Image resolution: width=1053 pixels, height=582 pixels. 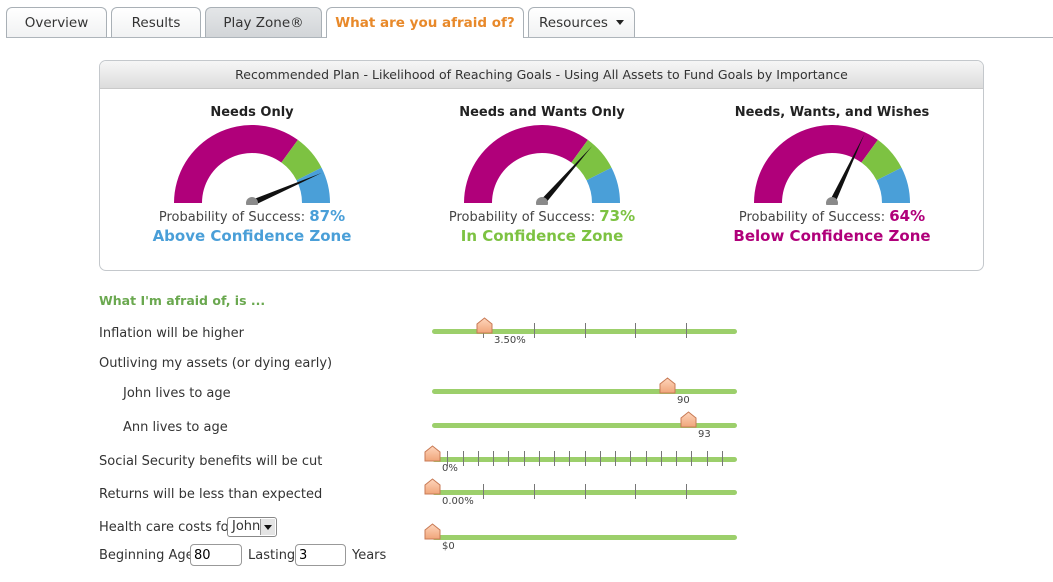 What do you see at coordinates (450, 468) in the screenshot?
I see `slider-value: 0%` at bounding box center [450, 468].